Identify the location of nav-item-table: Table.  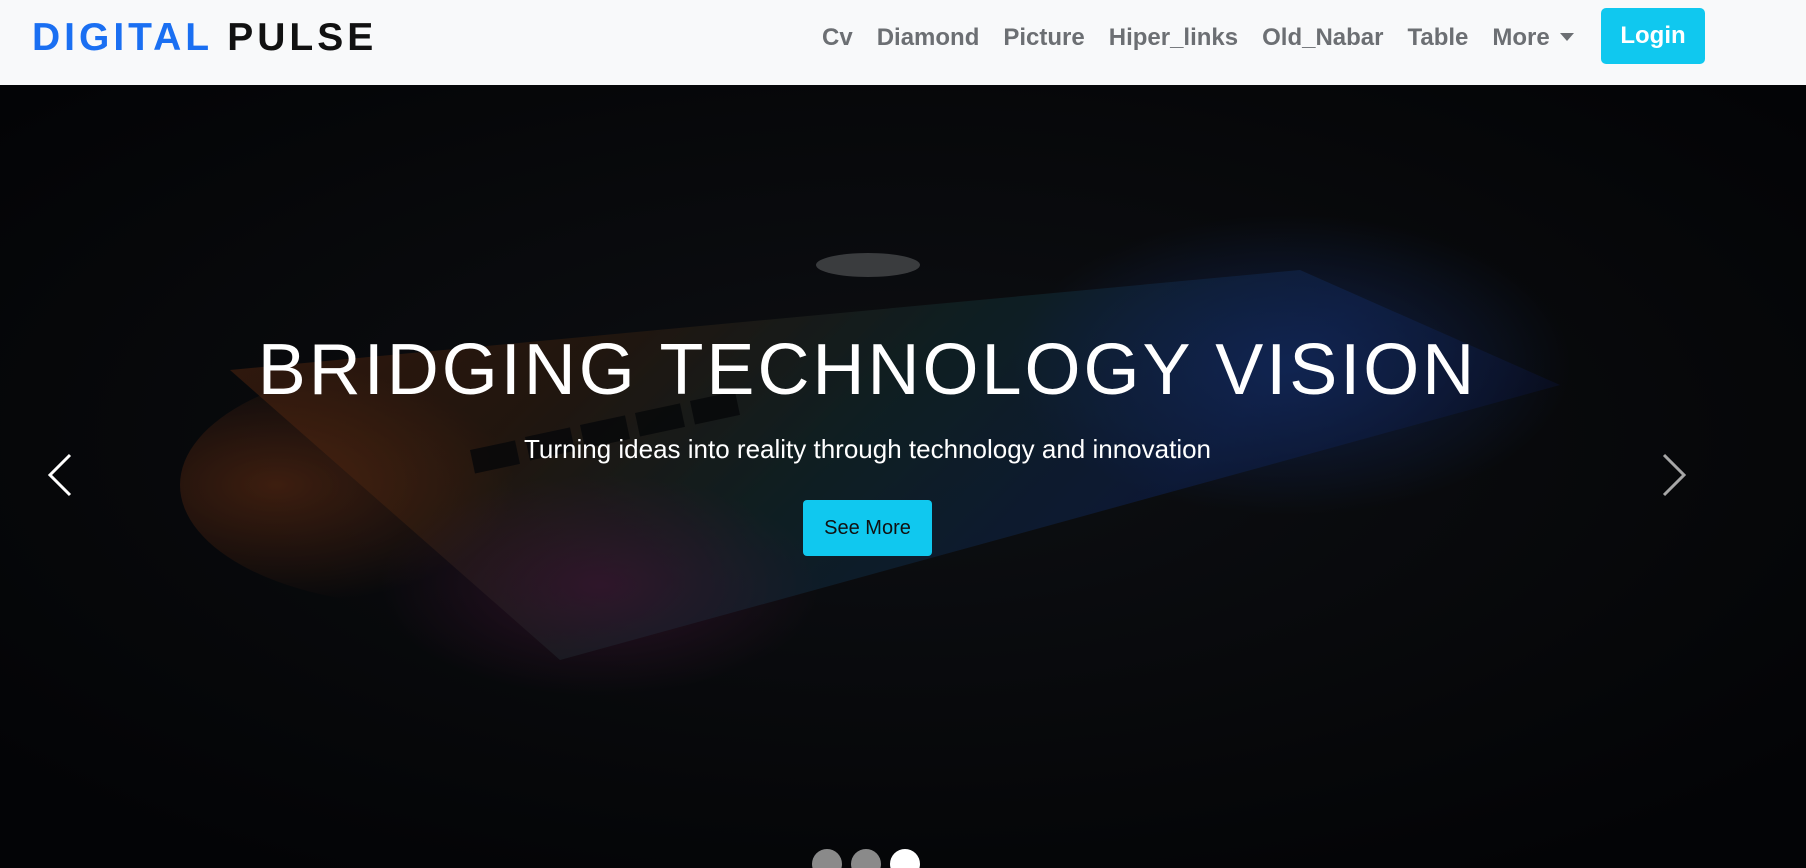
(1438, 37).